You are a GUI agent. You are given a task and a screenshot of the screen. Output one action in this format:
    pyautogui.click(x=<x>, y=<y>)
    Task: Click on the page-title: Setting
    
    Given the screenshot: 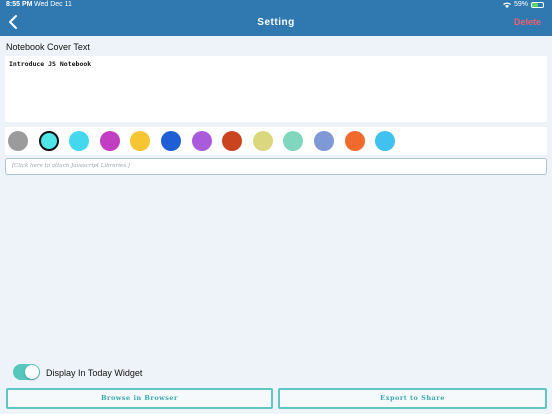 What is the action you would take?
    pyautogui.click(x=276, y=22)
    